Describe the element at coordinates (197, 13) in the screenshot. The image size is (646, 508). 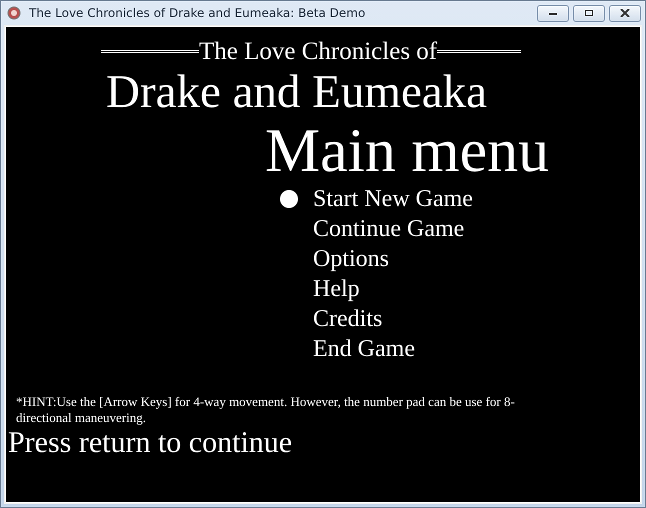
I see `window-title: The Love Chronicles of Drake and Eumeaka: Beta Demo` at that location.